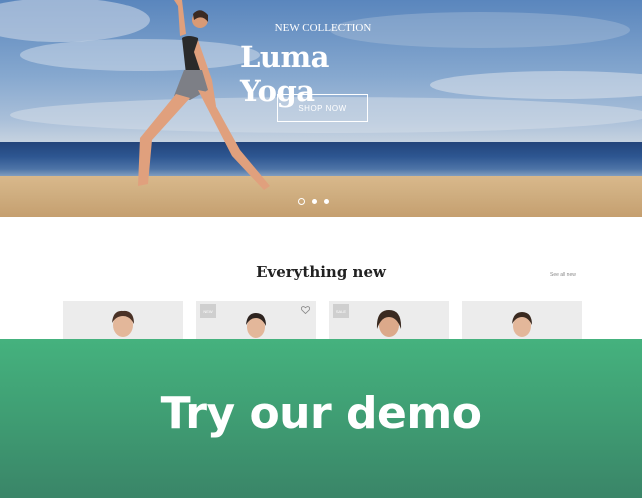 This screenshot has height=498, width=642. What do you see at coordinates (323, 28) in the screenshot?
I see `hero-eyebrow: NEW COLLECTION` at bounding box center [323, 28].